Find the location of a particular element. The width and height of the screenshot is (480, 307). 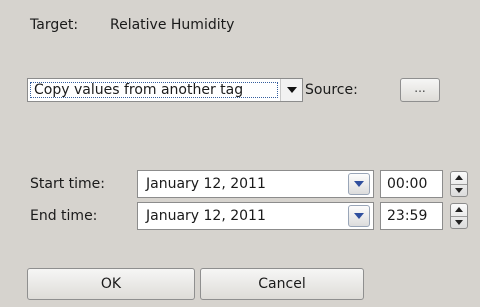

end-time-spinner is located at coordinates (459, 216).